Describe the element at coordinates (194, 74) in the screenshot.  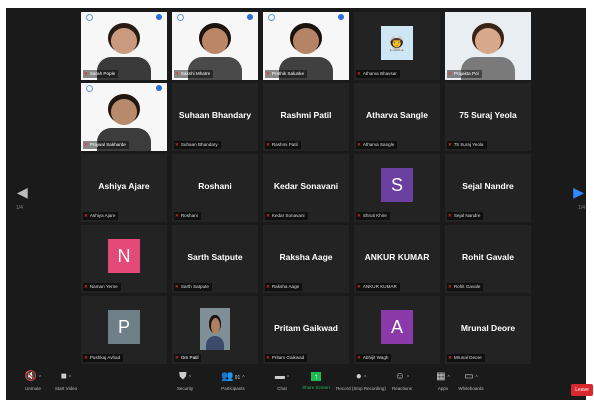
I see `participant-name-tag: ✕ Sakshi Mhatre` at that location.